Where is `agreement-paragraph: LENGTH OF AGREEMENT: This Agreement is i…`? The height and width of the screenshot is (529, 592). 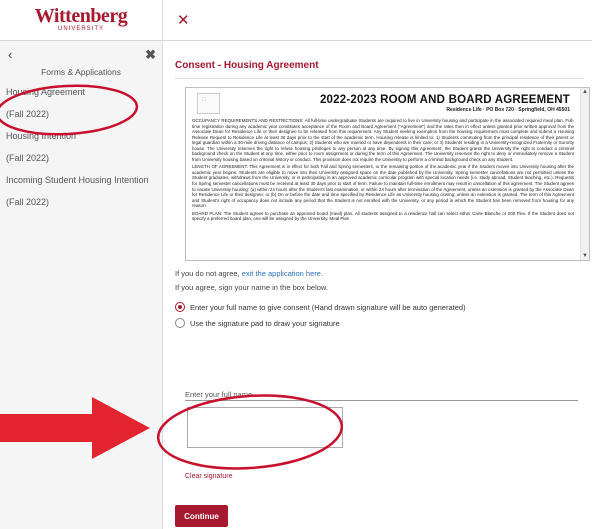 agreement-paragraph: LENGTH OF AGREEMENT: This Agreement is i… is located at coordinates (383, 186).